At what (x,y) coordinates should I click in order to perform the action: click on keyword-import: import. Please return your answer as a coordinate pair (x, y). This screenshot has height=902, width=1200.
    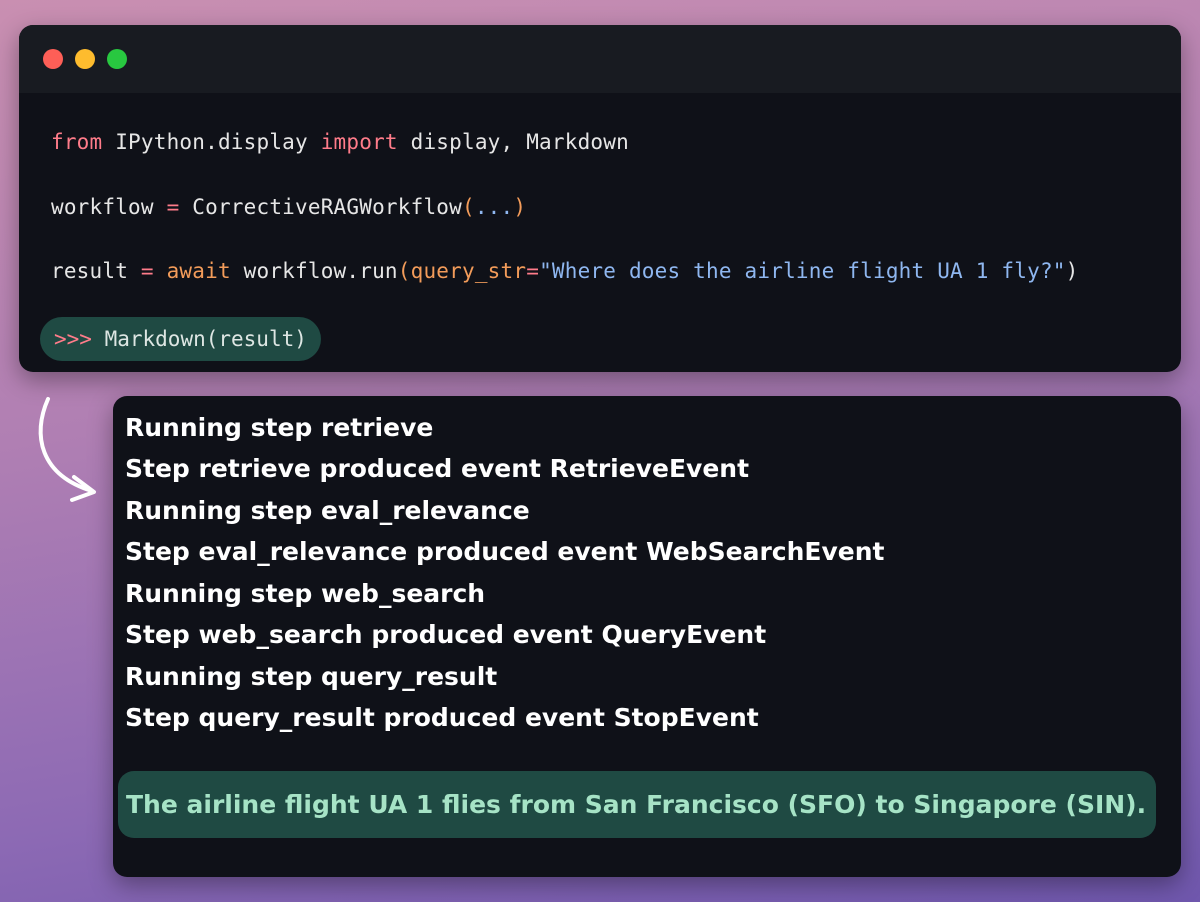
    Looking at the image, I should click on (359, 142).